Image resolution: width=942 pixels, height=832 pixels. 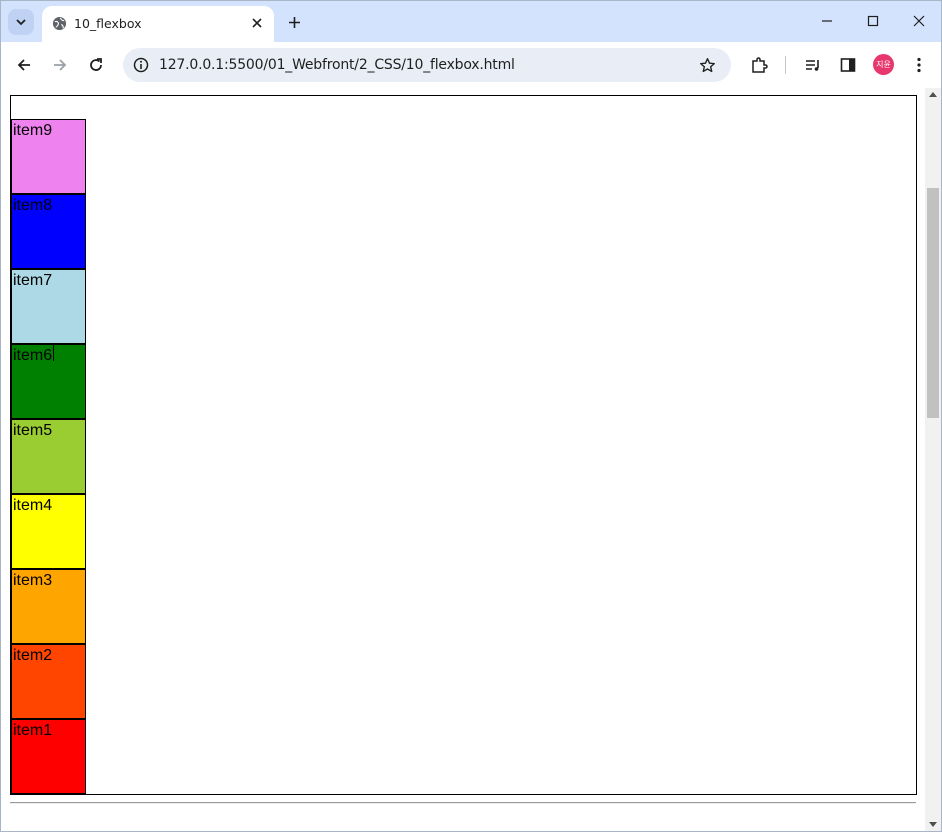 I want to click on arrow-left-icon, so click(x=23, y=65).